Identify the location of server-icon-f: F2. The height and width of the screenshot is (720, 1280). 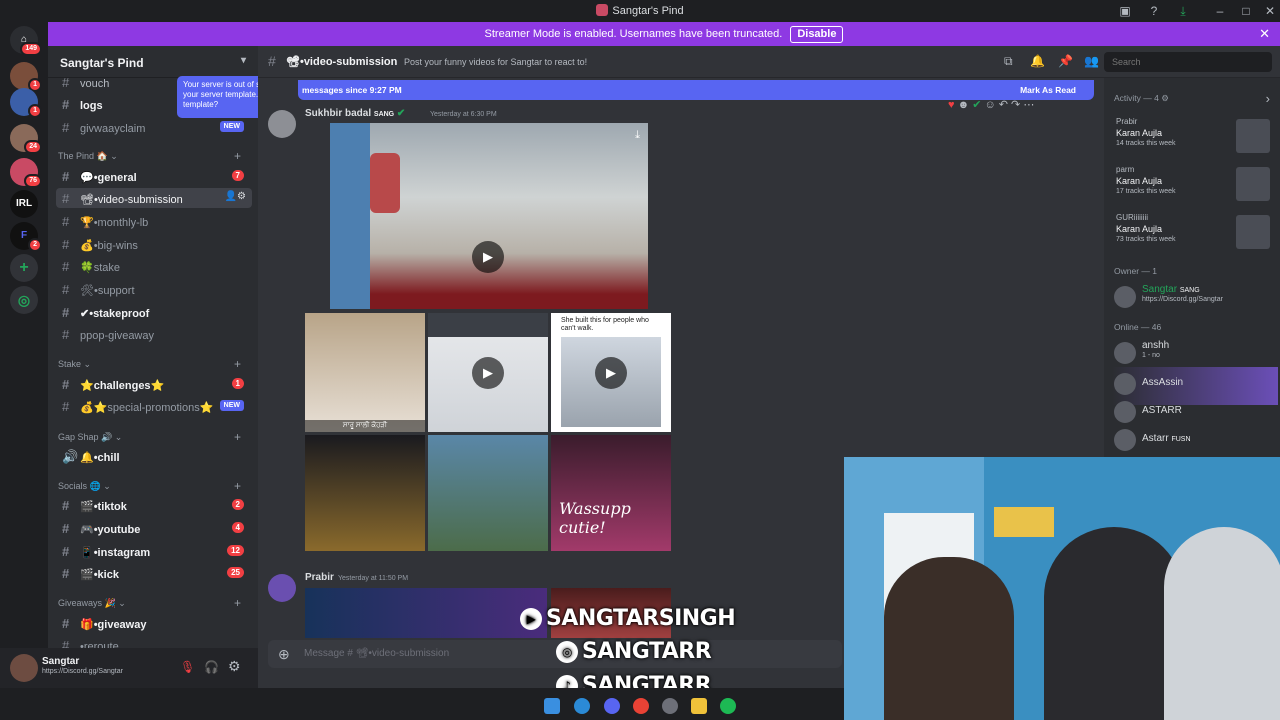
(26, 237).